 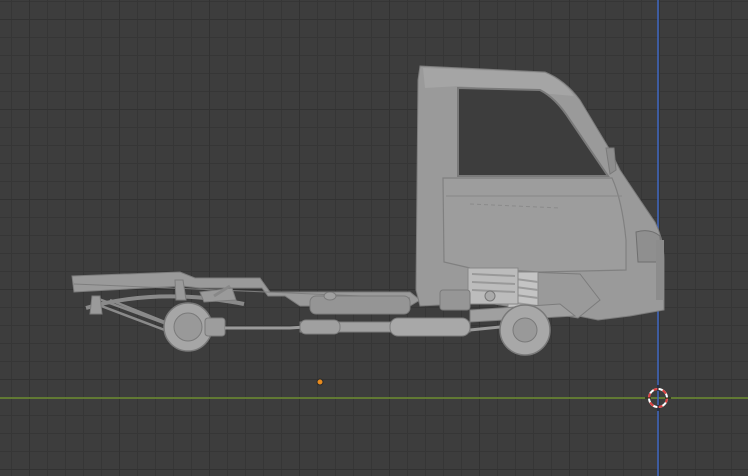 I want to click on cab-door, so click(x=534, y=225).